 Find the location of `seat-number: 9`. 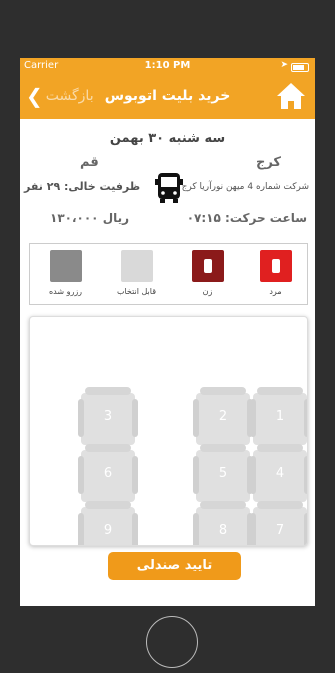

seat-number: 9 is located at coordinates (108, 530).